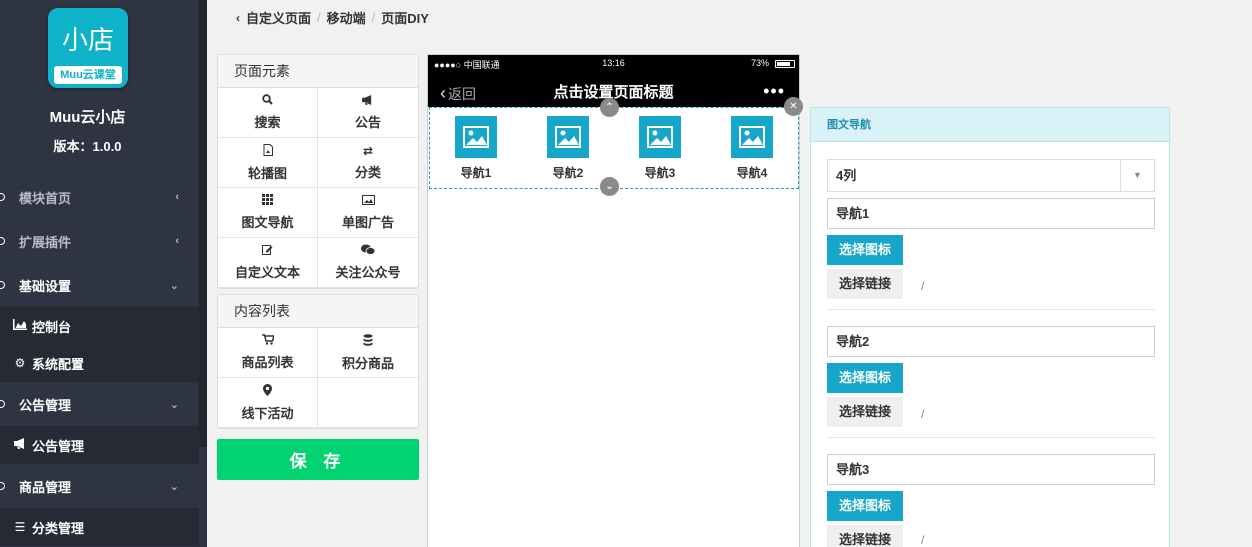  What do you see at coordinates (99, 527) in the screenshot?
I see `menu-category-mgmt: ☰ 分类管理` at bounding box center [99, 527].